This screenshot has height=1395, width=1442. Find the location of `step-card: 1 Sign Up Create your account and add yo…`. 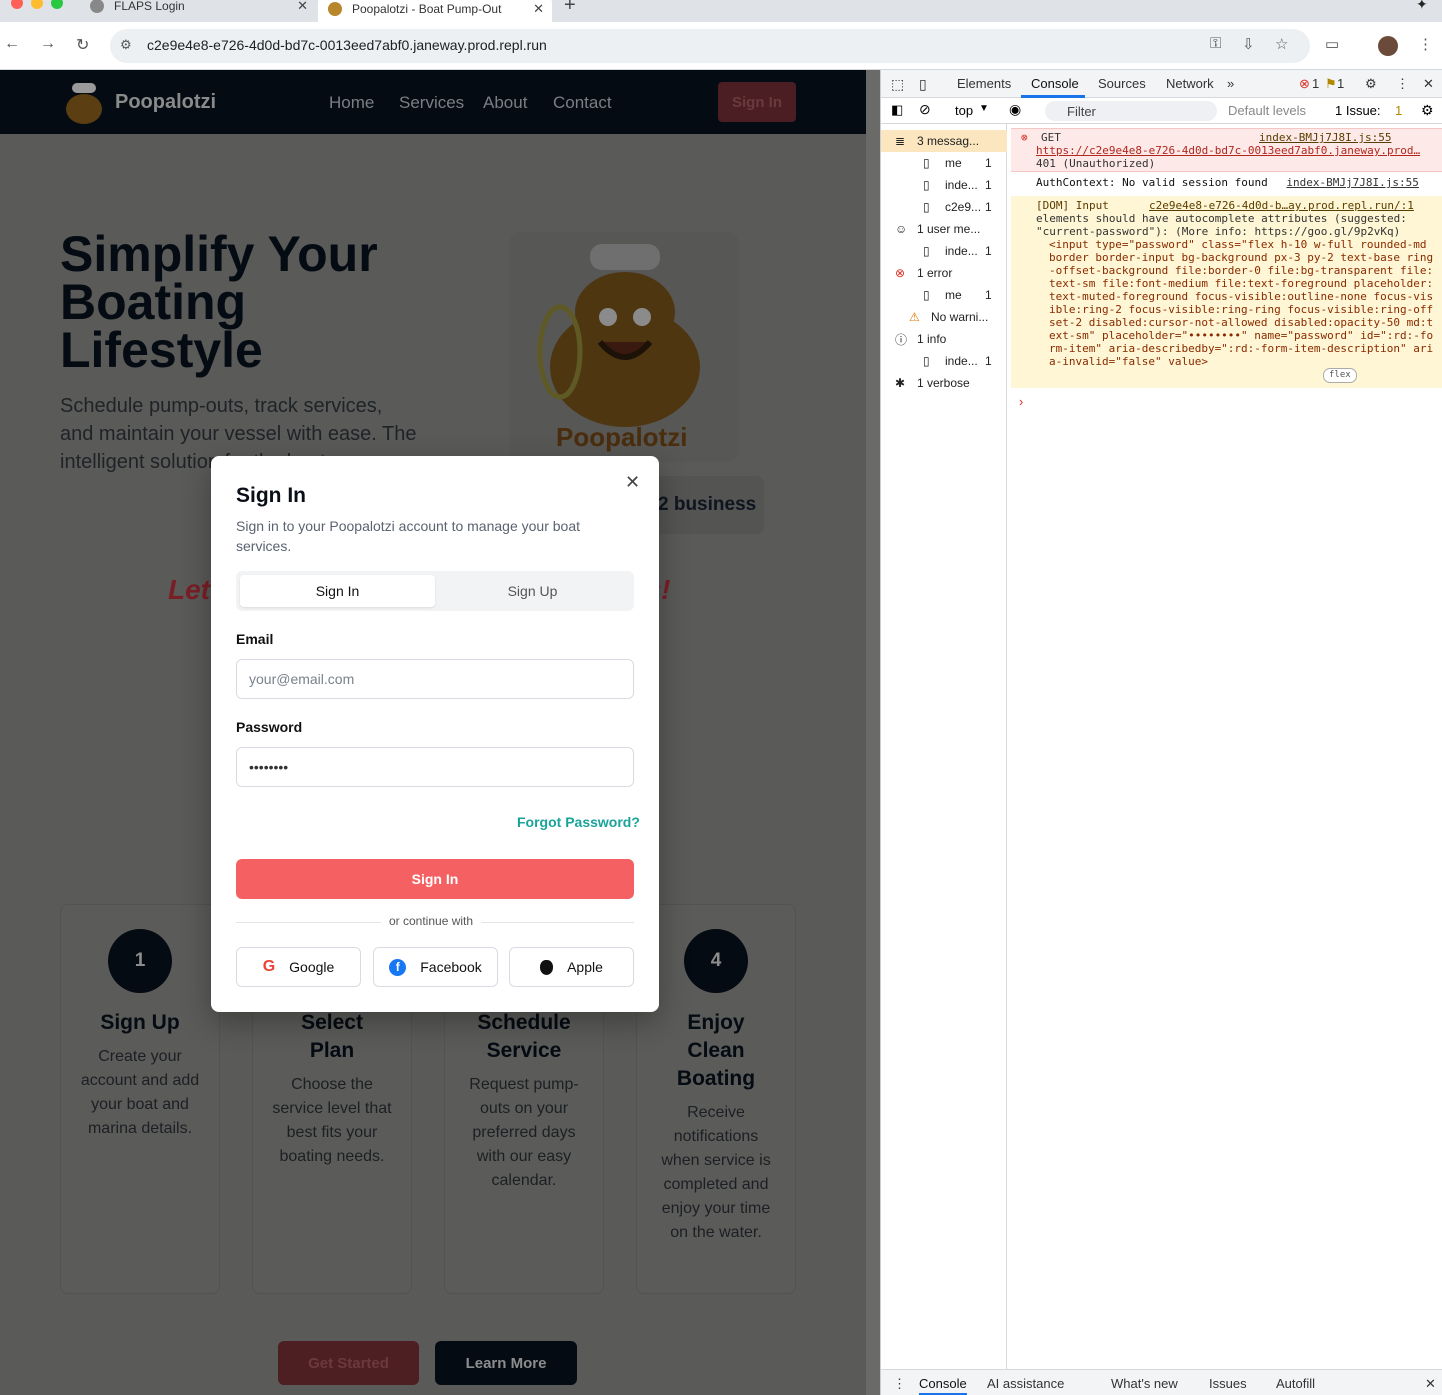

step-card: 1 Sign Up Create your account and add yo… is located at coordinates (140, 1099).